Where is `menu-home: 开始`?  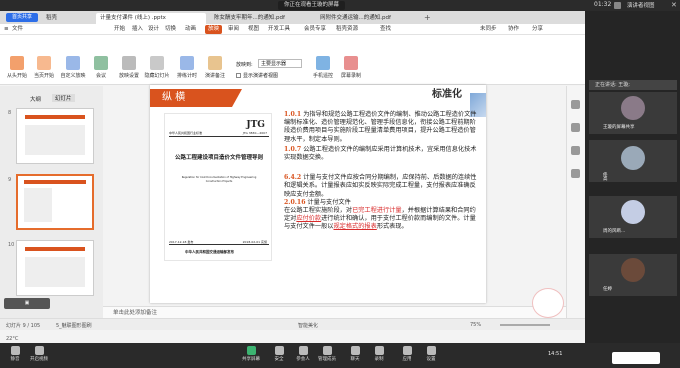
menu-home: 开始 is located at coordinates (119, 29).